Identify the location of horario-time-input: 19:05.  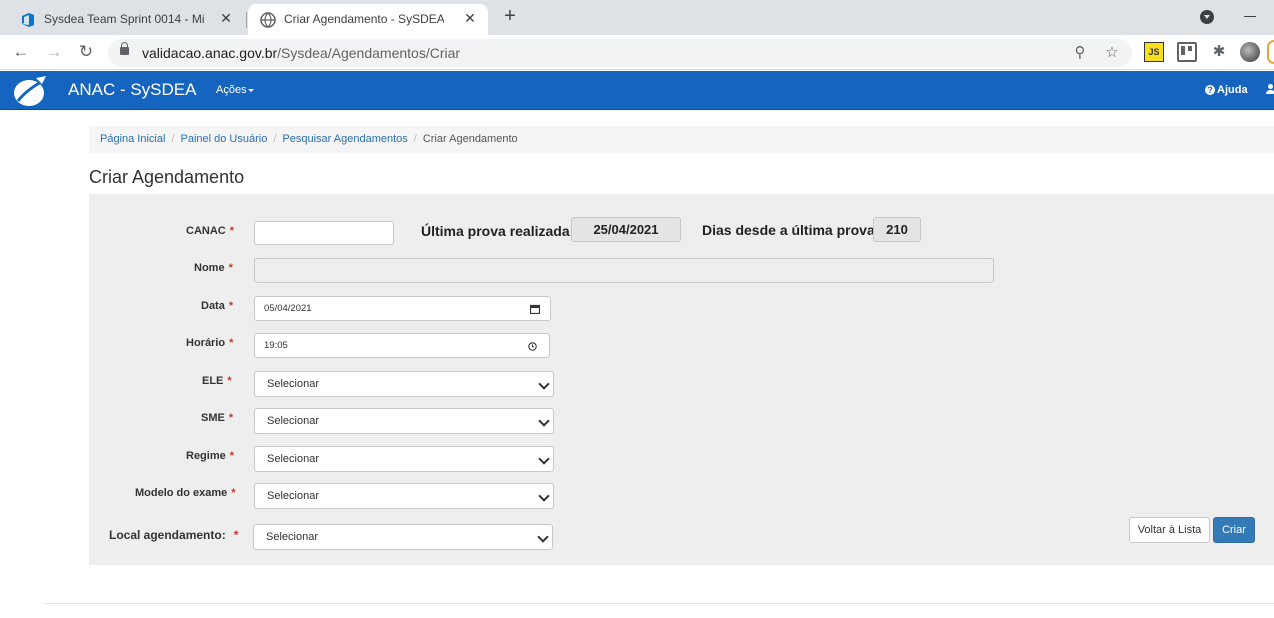
(402, 345).